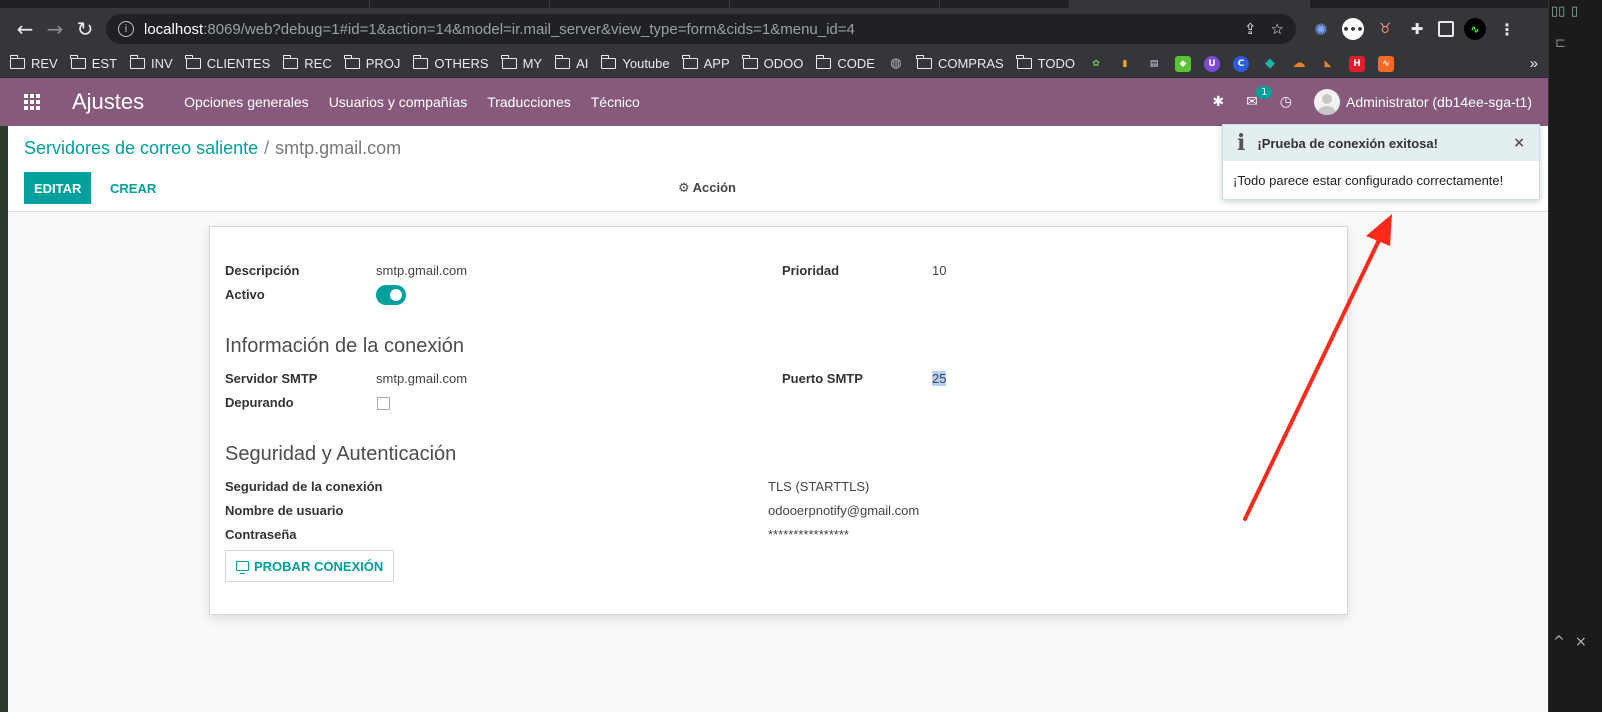 Image resolution: width=1602 pixels, height=712 pixels. What do you see at coordinates (684, 188) in the screenshot?
I see `gear-icon: ⚙` at bounding box center [684, 188].